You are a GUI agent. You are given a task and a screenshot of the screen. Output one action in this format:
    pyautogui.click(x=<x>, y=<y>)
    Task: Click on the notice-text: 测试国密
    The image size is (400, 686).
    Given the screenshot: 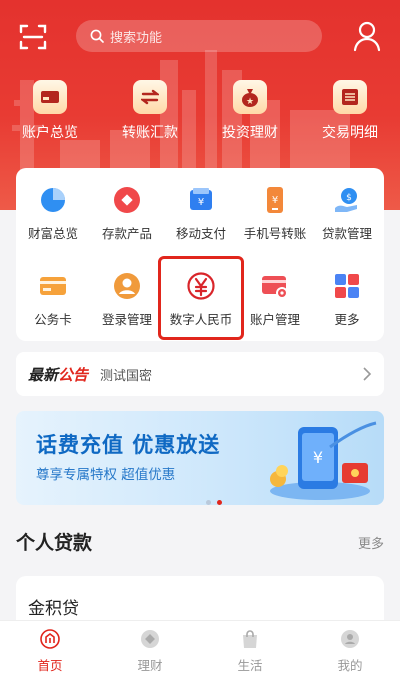 What is the action you would take?
    pyautogui.click(x=126, y=376)
    